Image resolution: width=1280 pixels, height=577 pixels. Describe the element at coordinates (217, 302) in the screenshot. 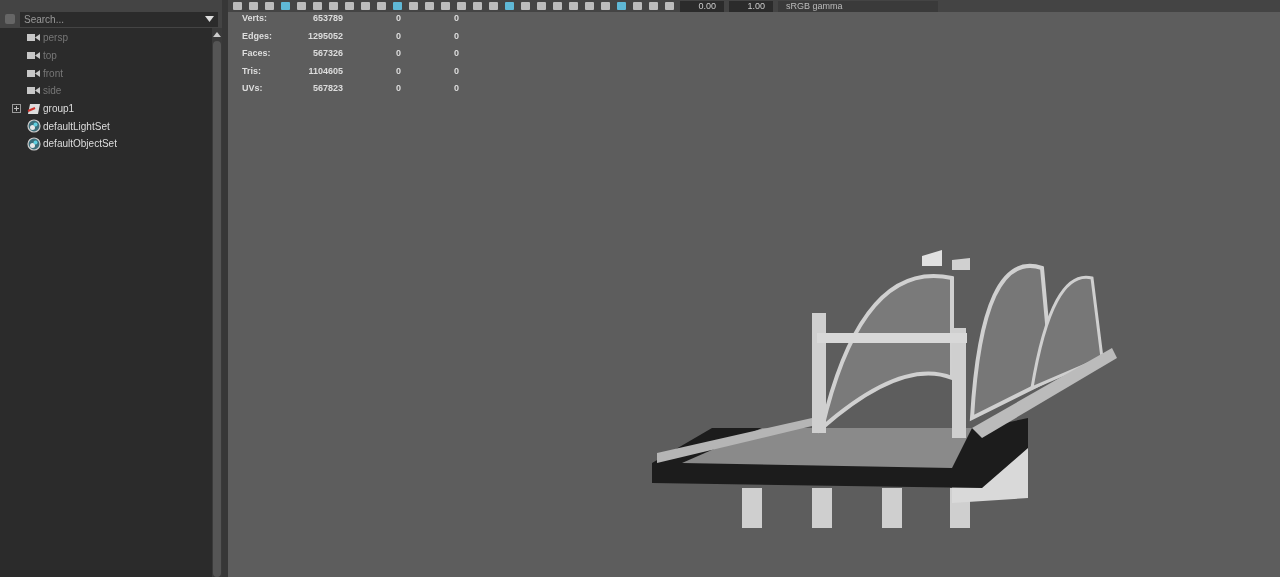

I see `scrollbar` at that location.